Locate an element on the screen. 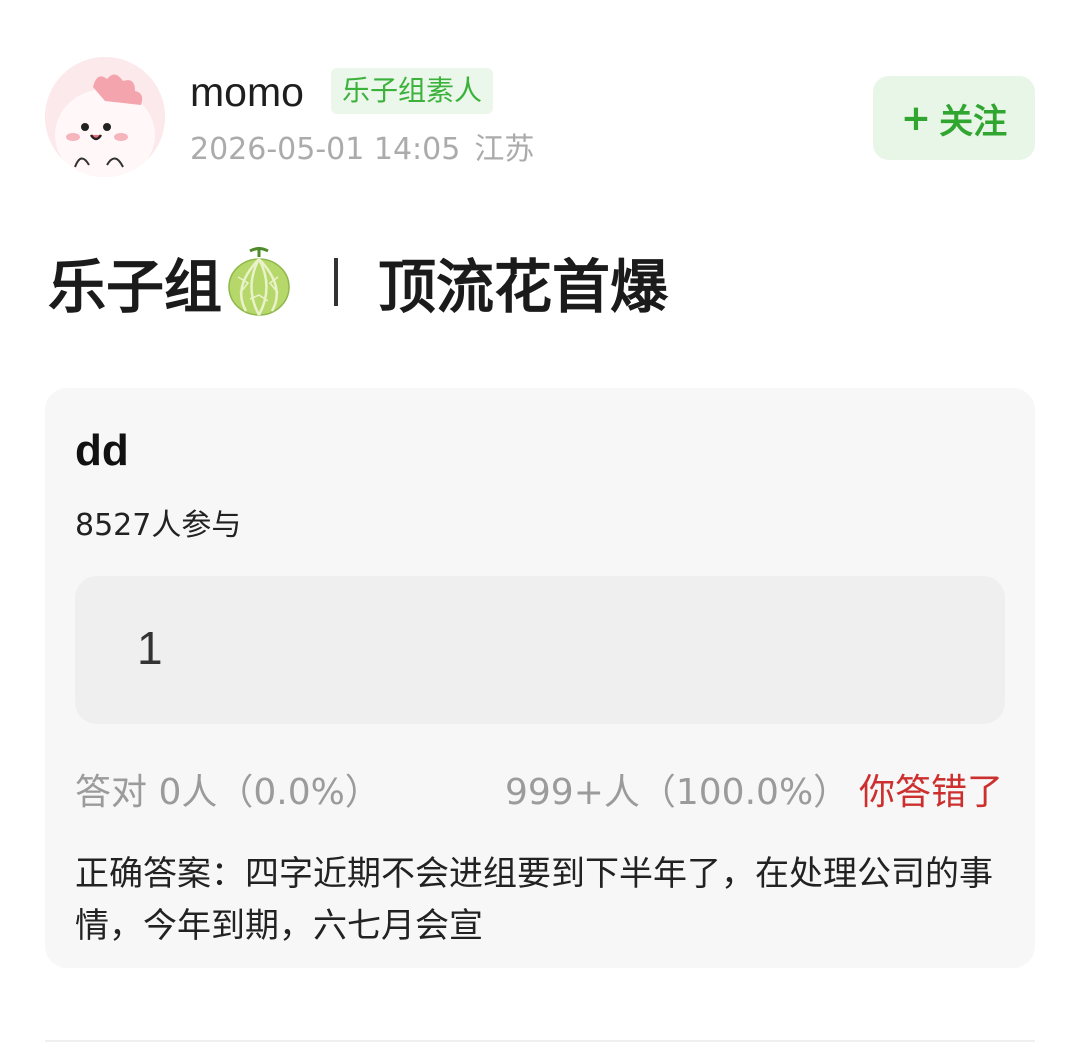 The height and width of the screenshot is (1054, 1080). bottom-divider is located at coordinates (540, 1041).